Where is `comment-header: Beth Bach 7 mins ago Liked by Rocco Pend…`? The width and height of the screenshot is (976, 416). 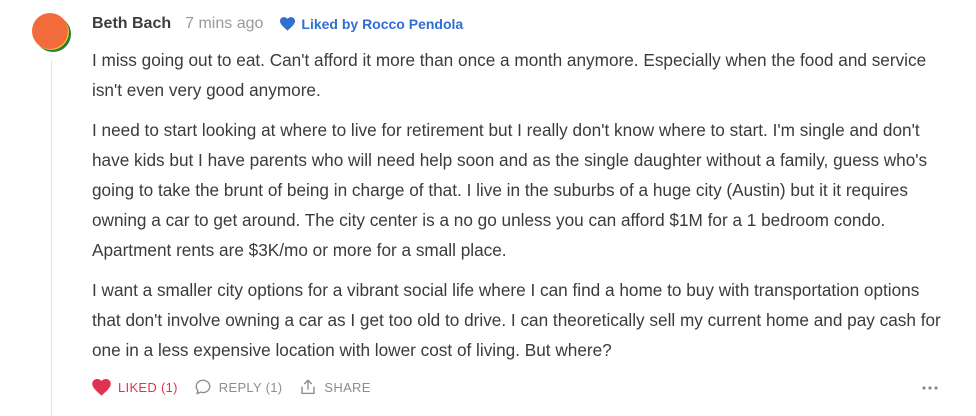
comment-header: Beth Bach 7 mins ago Liked by Rocco Pend… is located at coordinates (277, 24).